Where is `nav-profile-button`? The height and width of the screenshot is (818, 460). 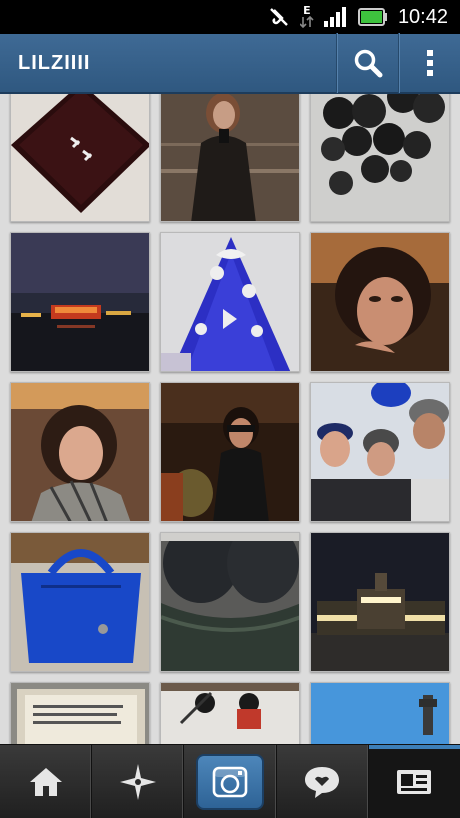 nav-profile-button is located at coordinates (414, 781).